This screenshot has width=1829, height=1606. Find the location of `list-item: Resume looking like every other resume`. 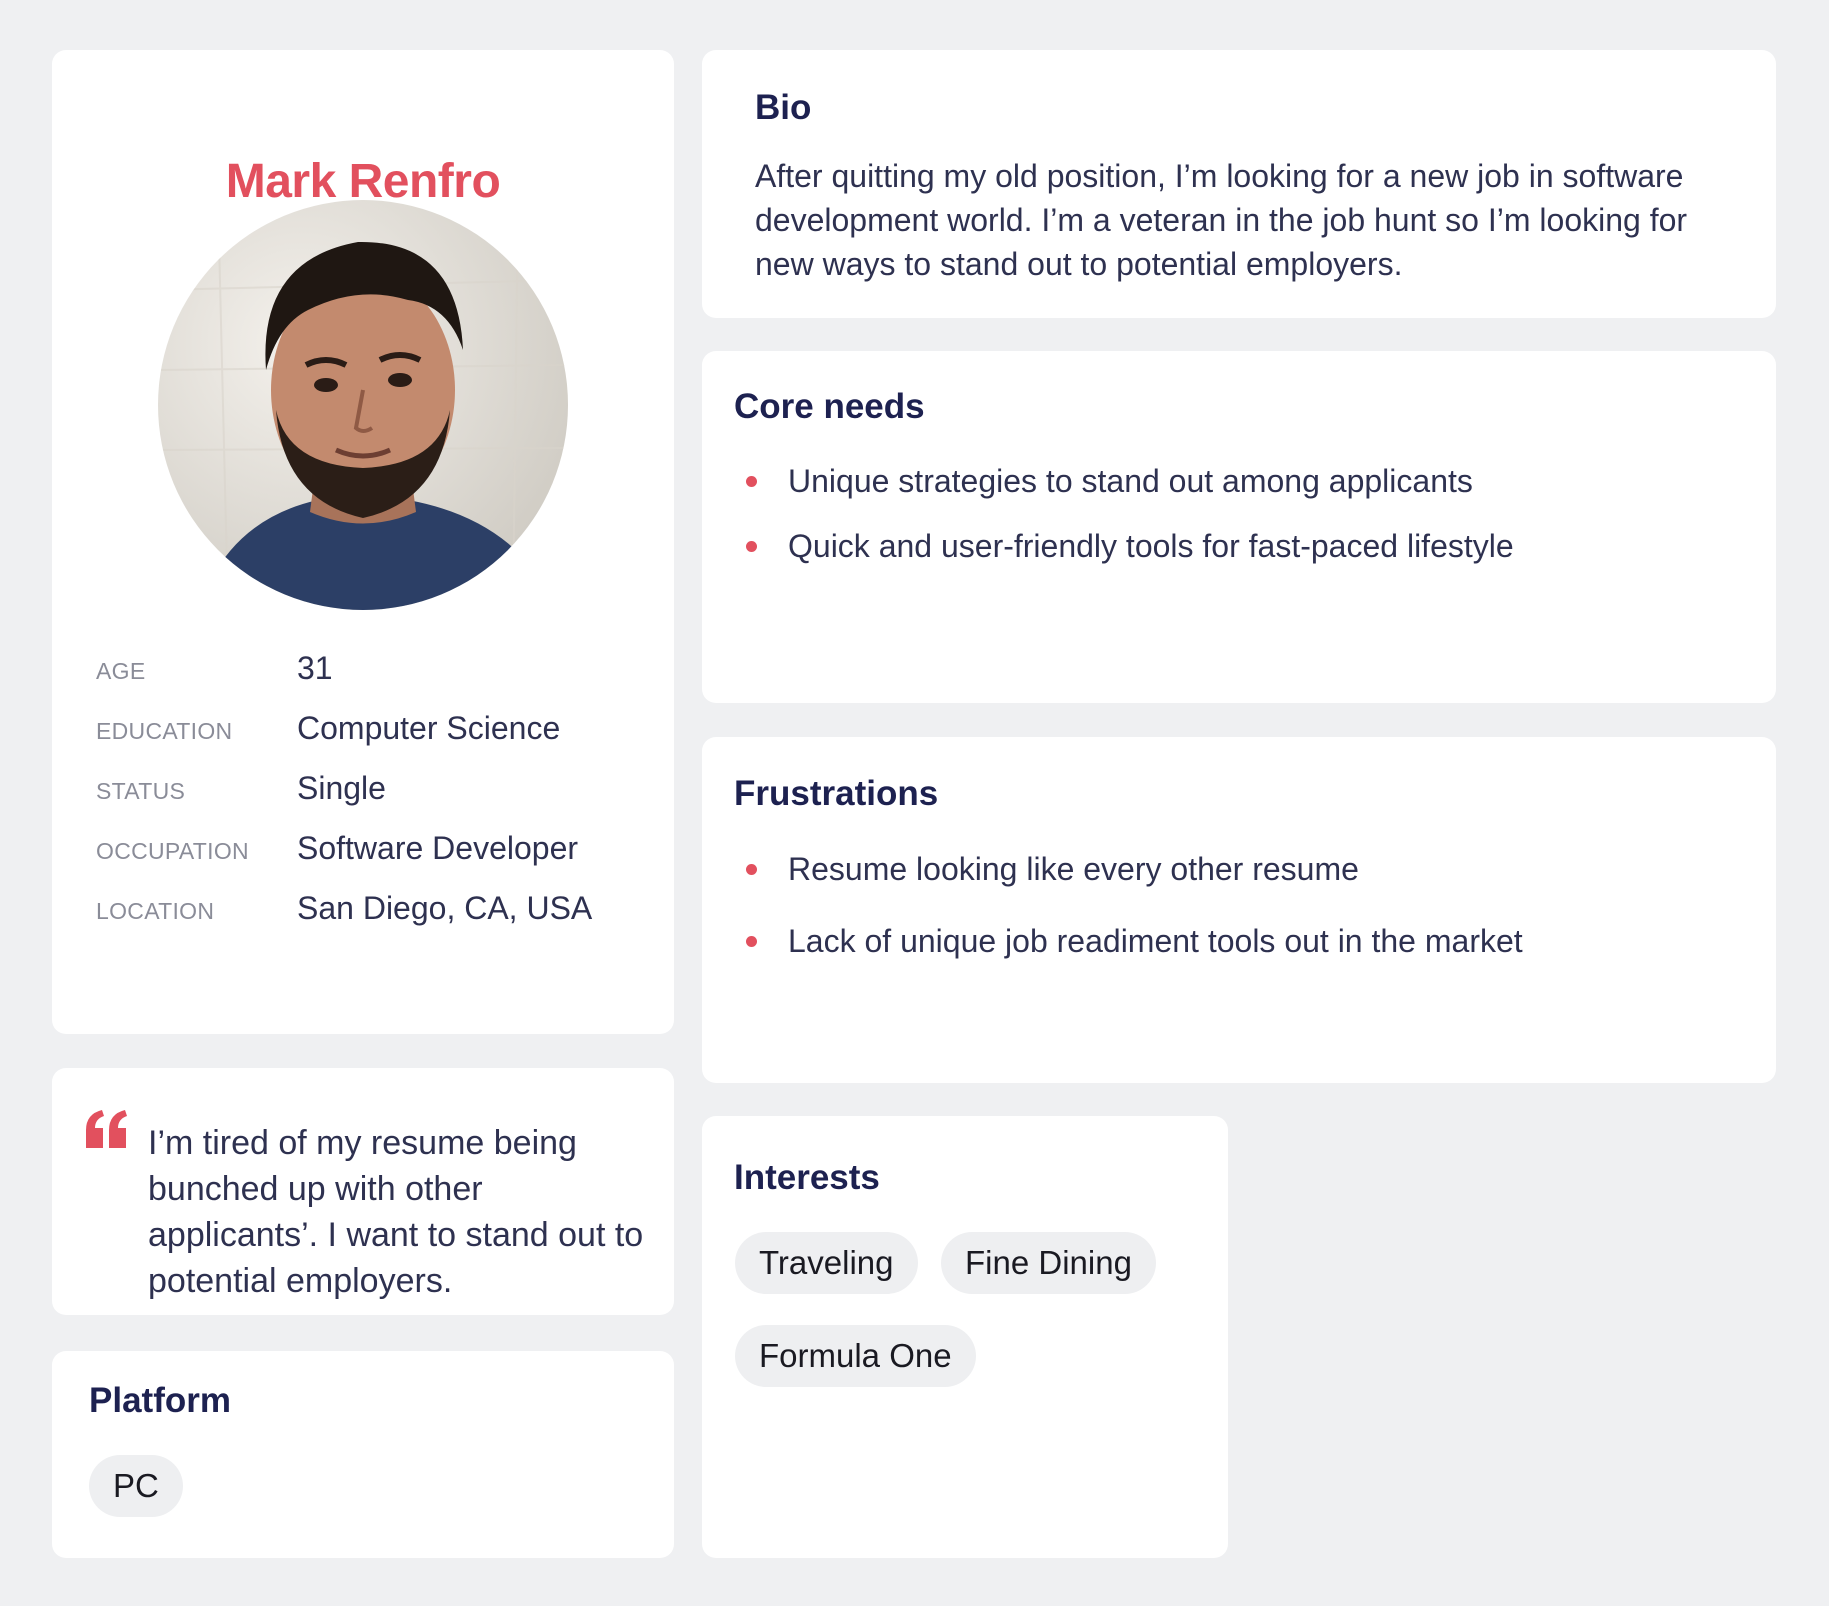

list-item: Resume looking like every other resume is located at coordinates (1246, 869).